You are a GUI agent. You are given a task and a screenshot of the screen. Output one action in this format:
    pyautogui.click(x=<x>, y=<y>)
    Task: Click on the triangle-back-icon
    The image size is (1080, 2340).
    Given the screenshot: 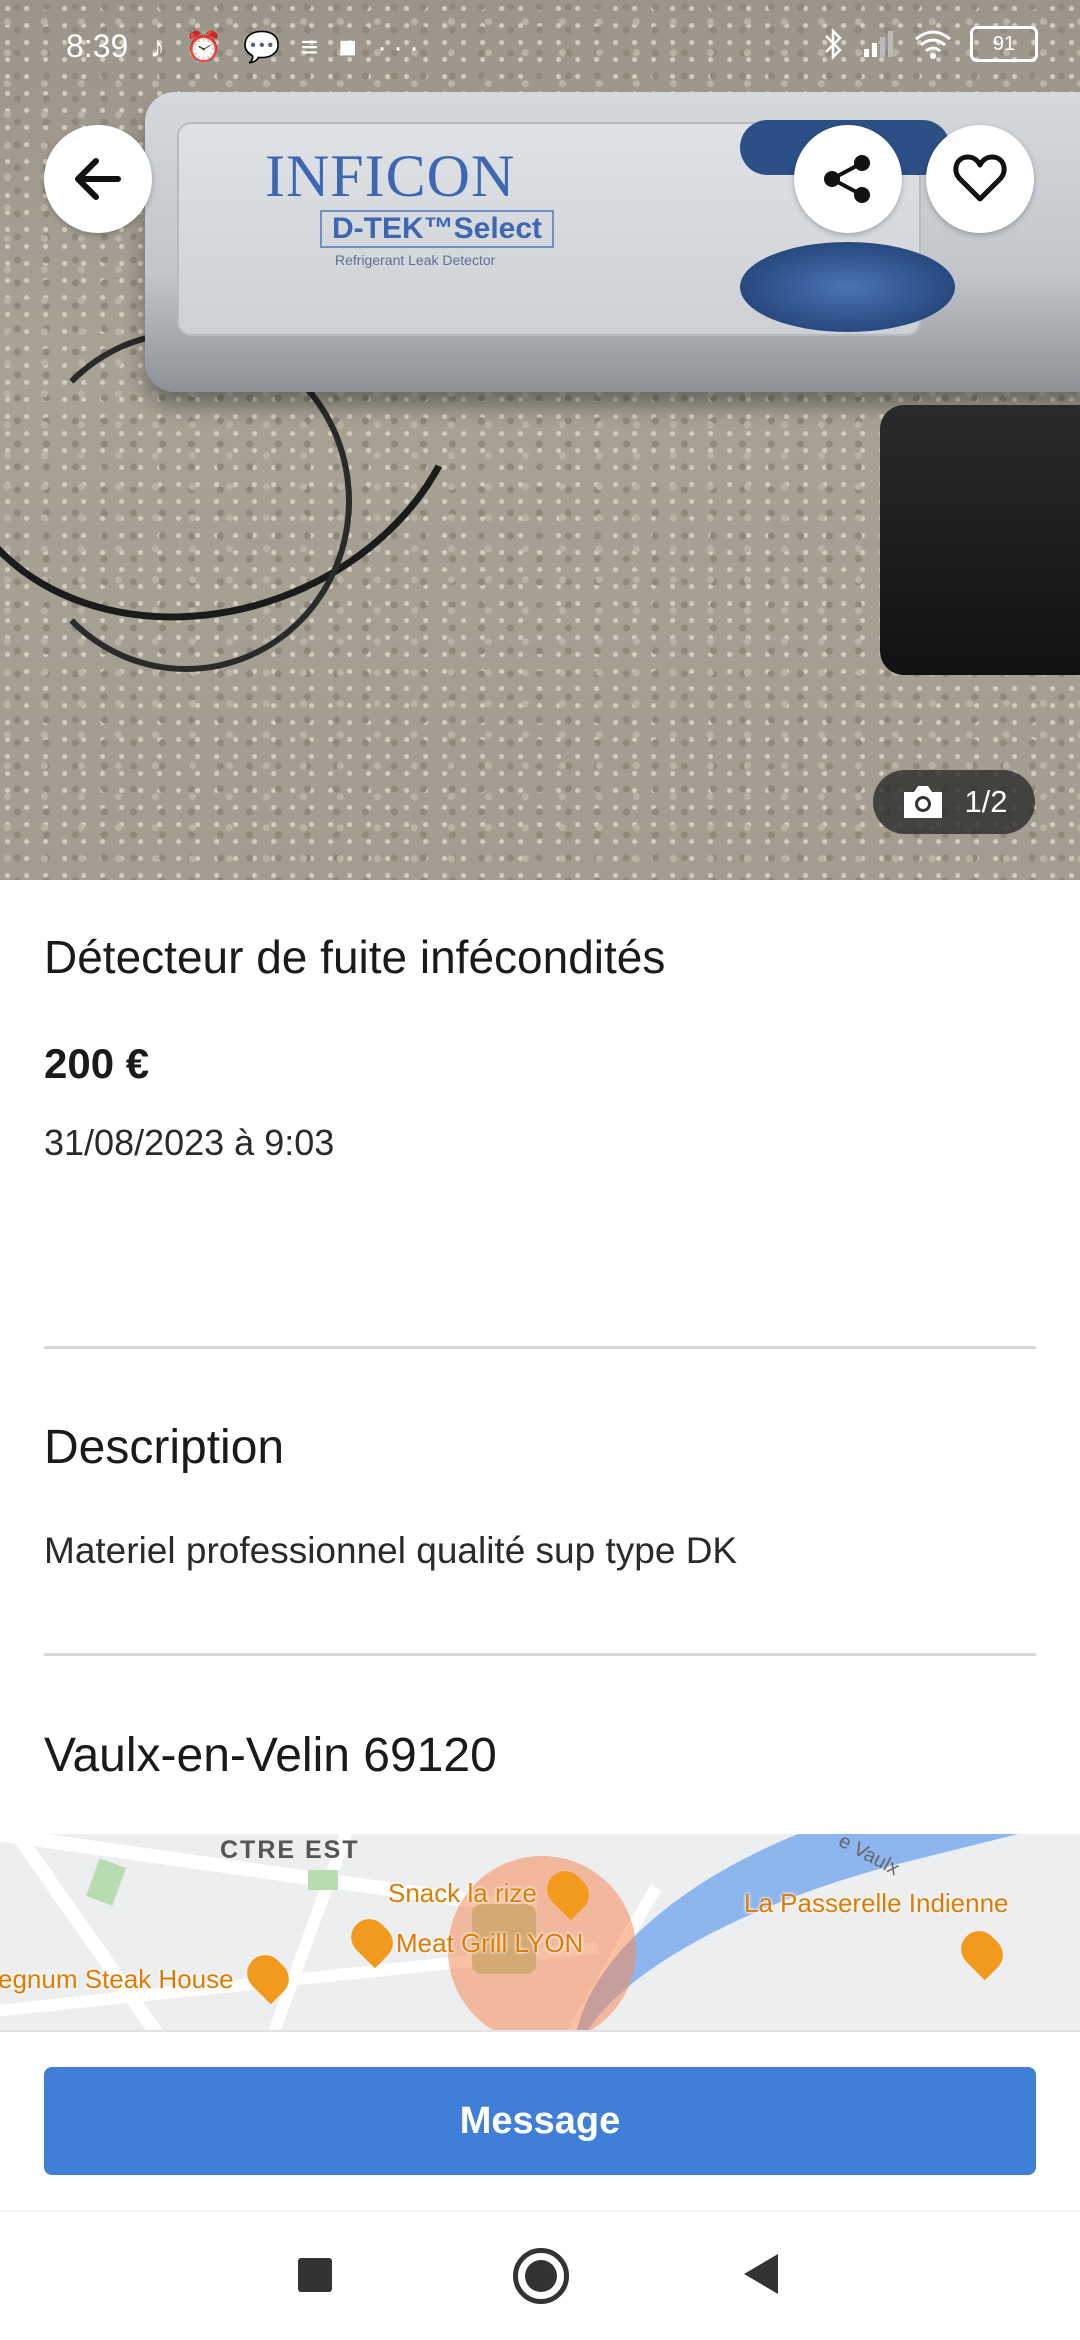 What is the action you would take?
    pyautogui.click(x=761, y=2274)
    